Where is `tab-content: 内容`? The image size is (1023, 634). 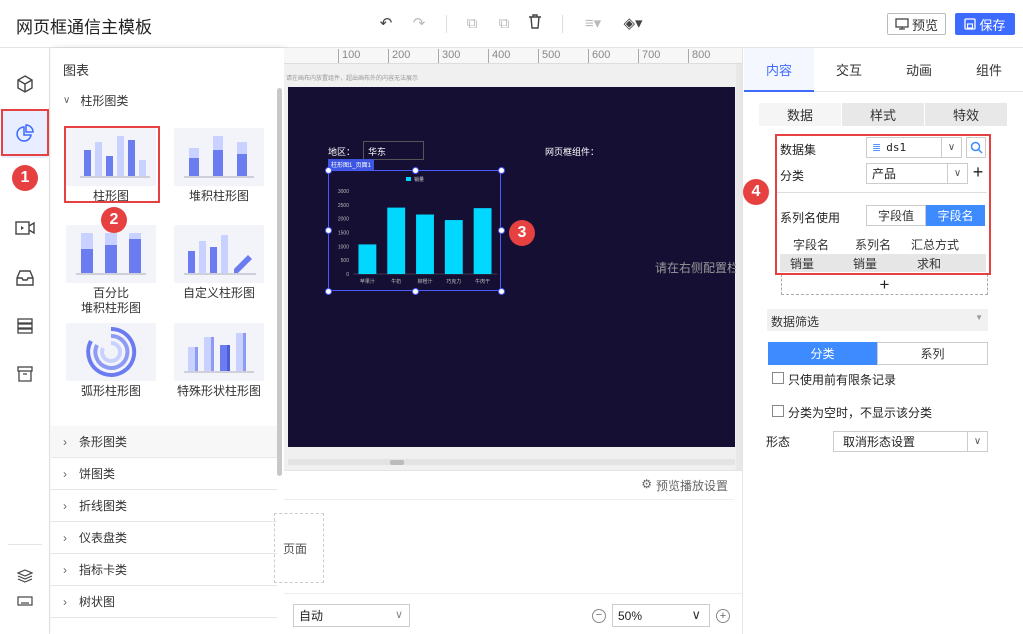
tab-content: 内容 is located at coordinates (779, 70).